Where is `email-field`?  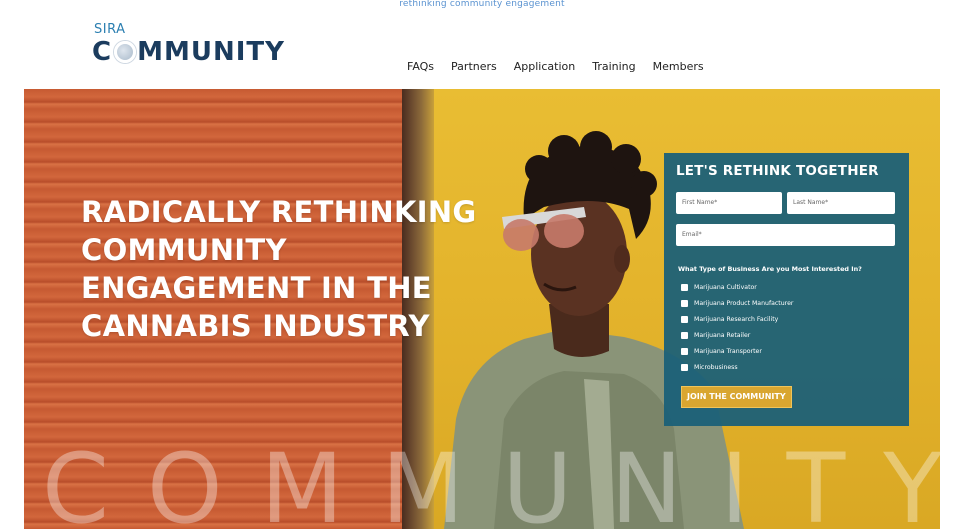
email-field is located at coordinates (785, 235).